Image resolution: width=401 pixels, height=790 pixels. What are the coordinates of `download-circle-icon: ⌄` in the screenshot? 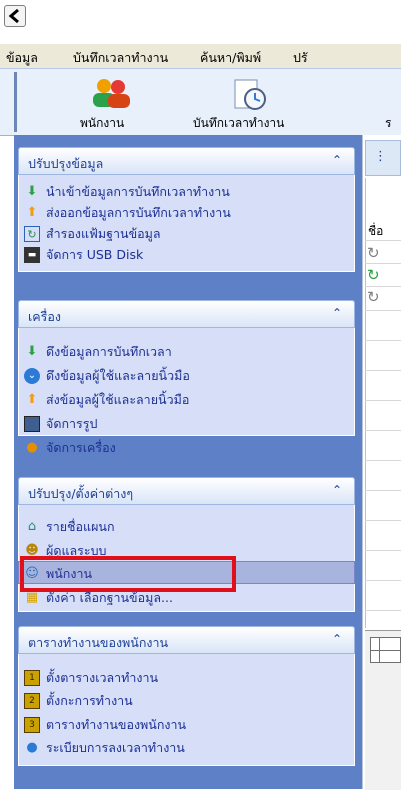 It's located at (32, 376).